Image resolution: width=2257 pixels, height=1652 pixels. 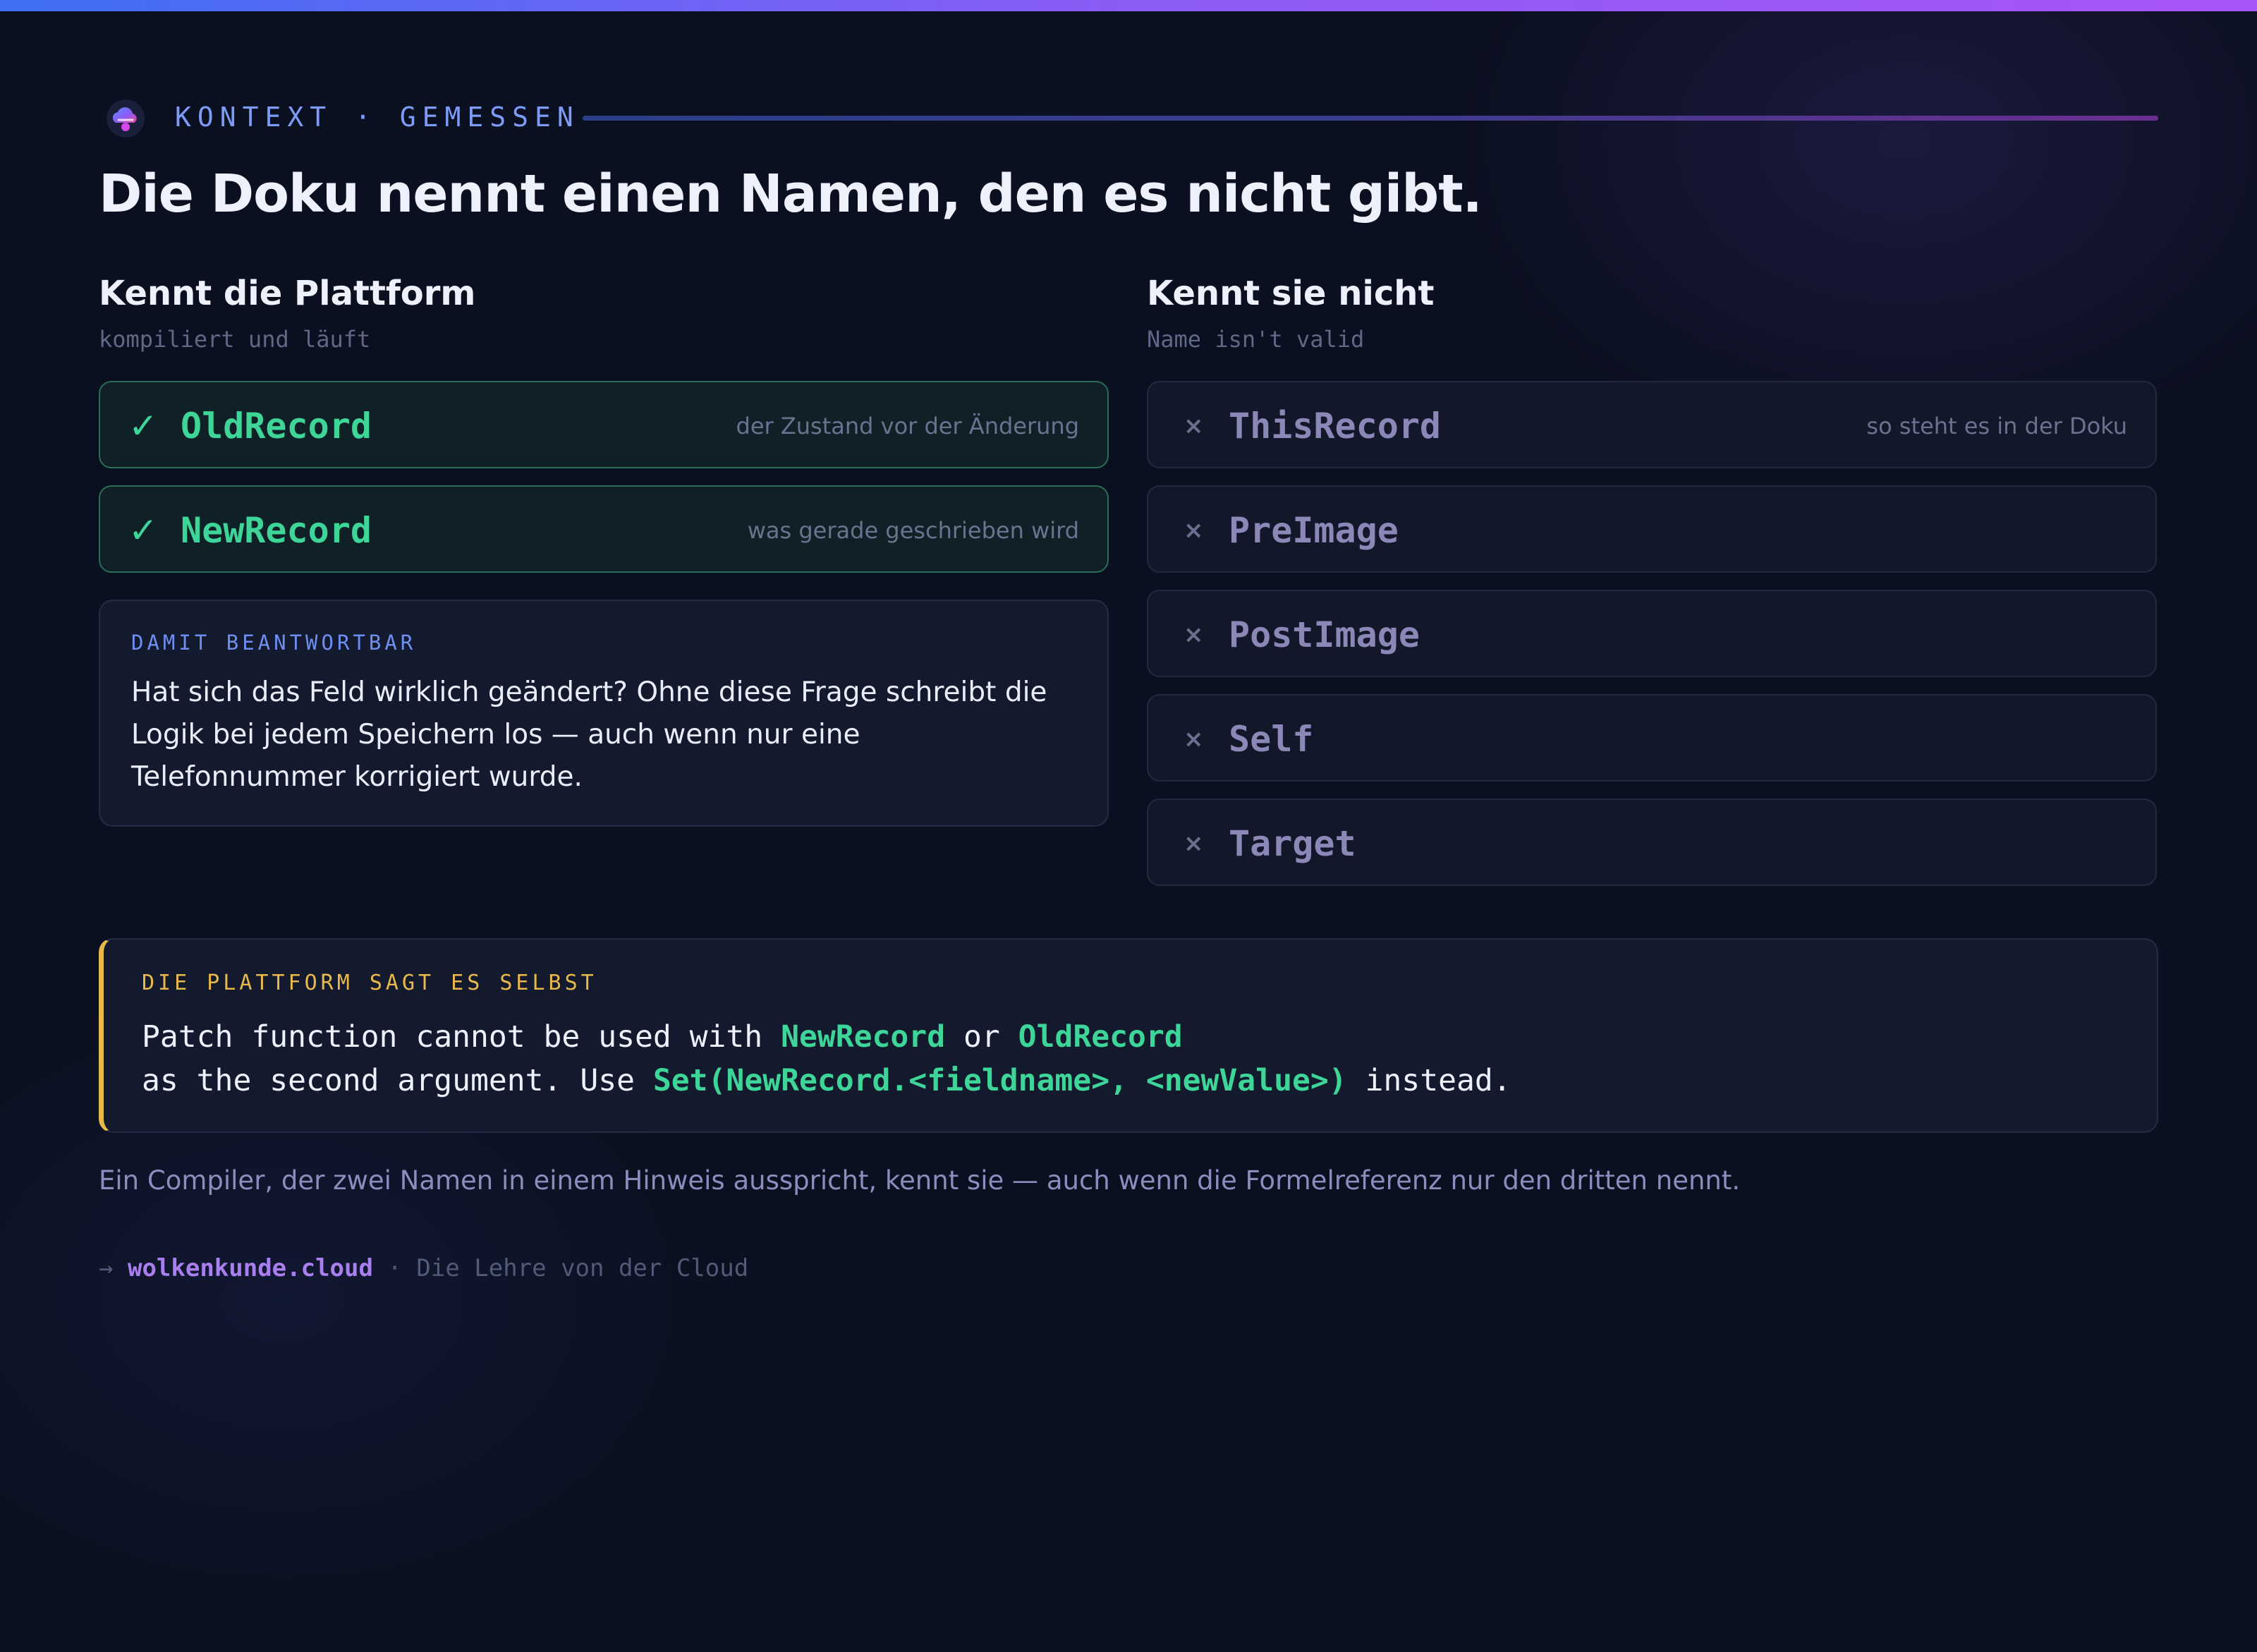 What do you see at coordinates (370, 983) in the screenshot?
I see `quote-label: DIE PLATTFORM SAGT ES SELBST` at bounding box center [370, 983].